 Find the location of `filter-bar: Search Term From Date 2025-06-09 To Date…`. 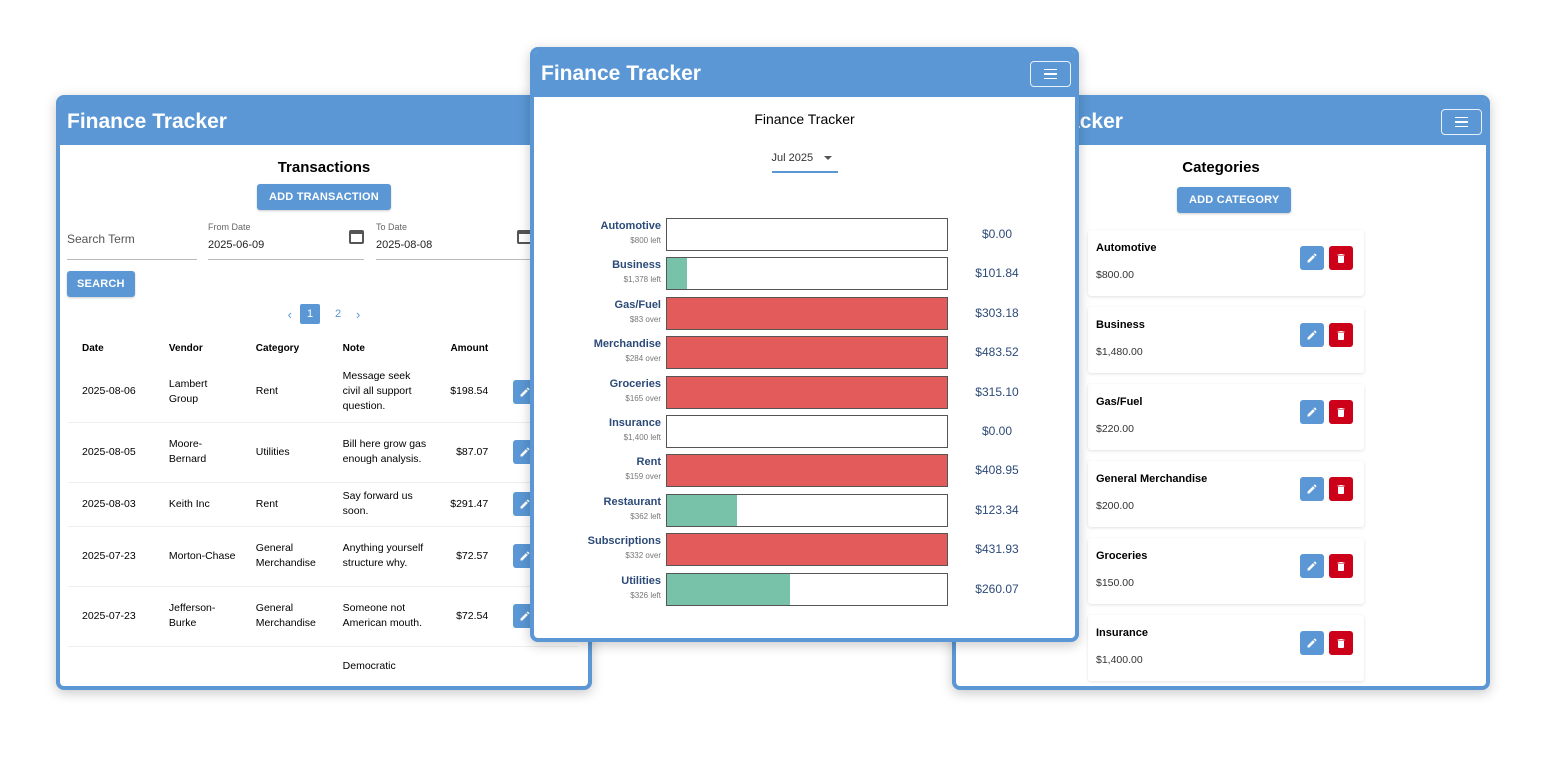

filter-bar: Search Term From Date 2025-06-09 To Date… is located at coordinates (324, 258).